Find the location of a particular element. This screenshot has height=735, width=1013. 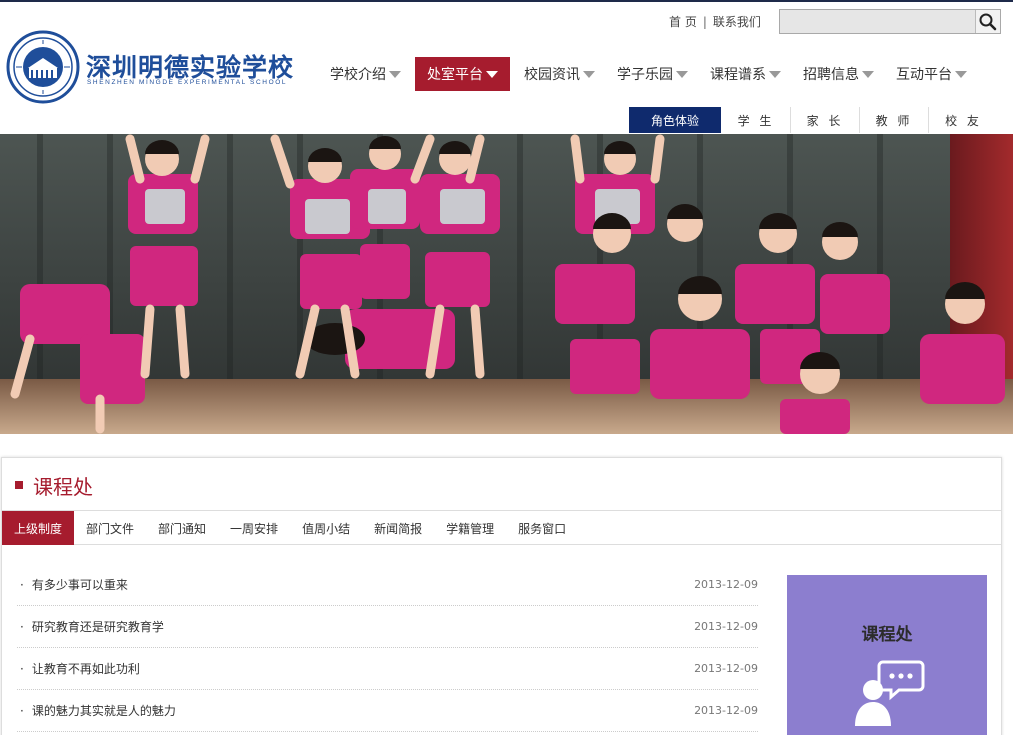

nav-item-department-platform: 处室平台 is located at coordinates (462, 74).